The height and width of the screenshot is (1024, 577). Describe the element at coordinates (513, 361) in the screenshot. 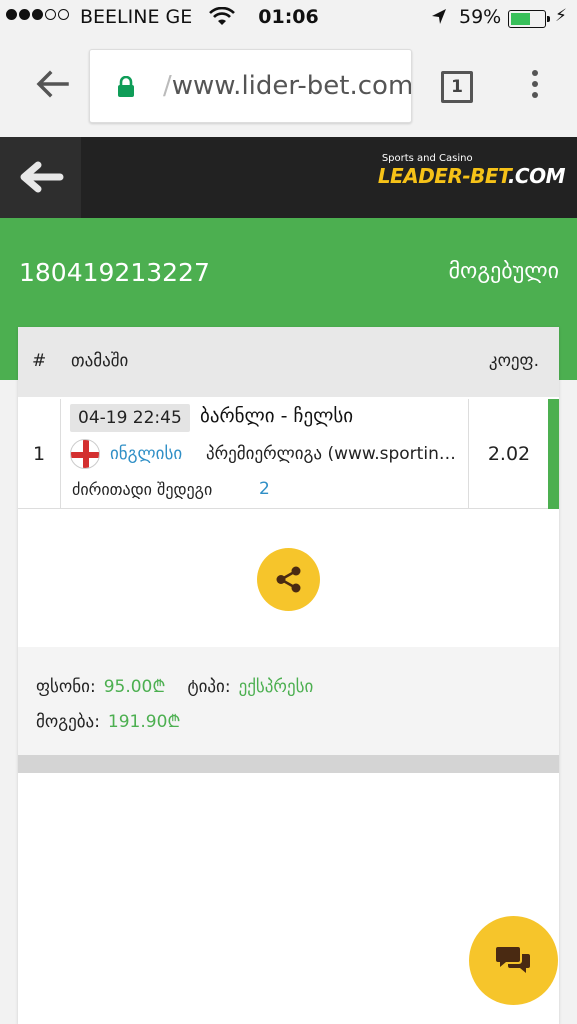

I see `header-odds: კოეფ.` at that location.